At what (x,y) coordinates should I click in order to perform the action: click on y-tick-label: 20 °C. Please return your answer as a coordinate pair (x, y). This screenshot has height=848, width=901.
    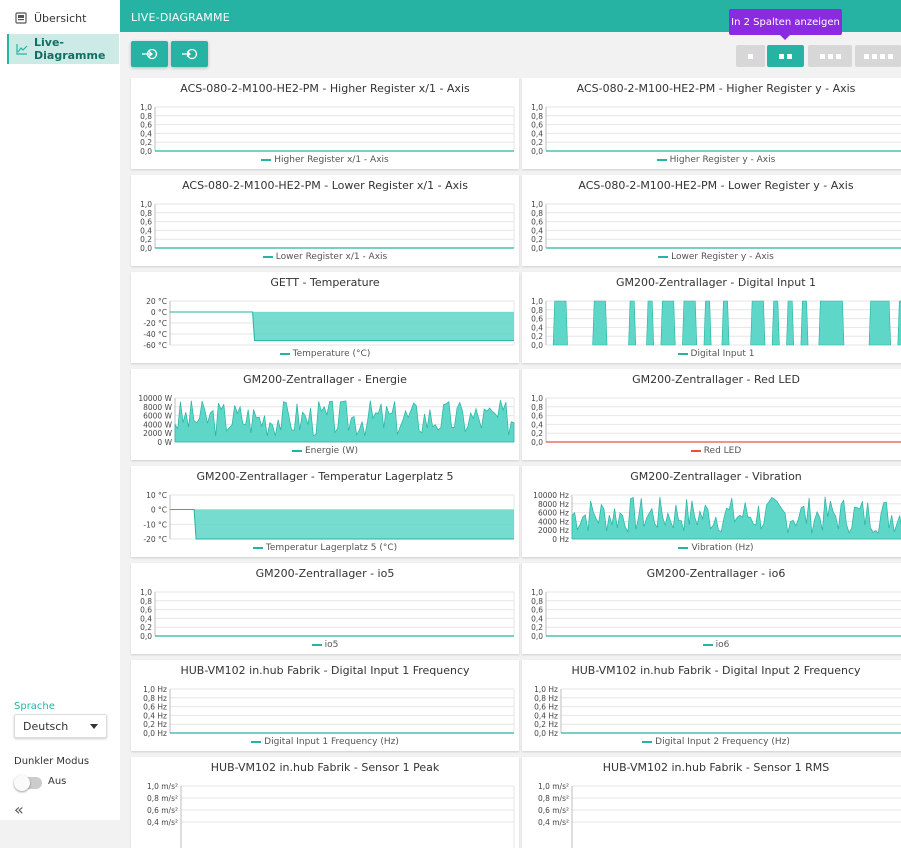
    Looking at the image, I should click on (156, 301).